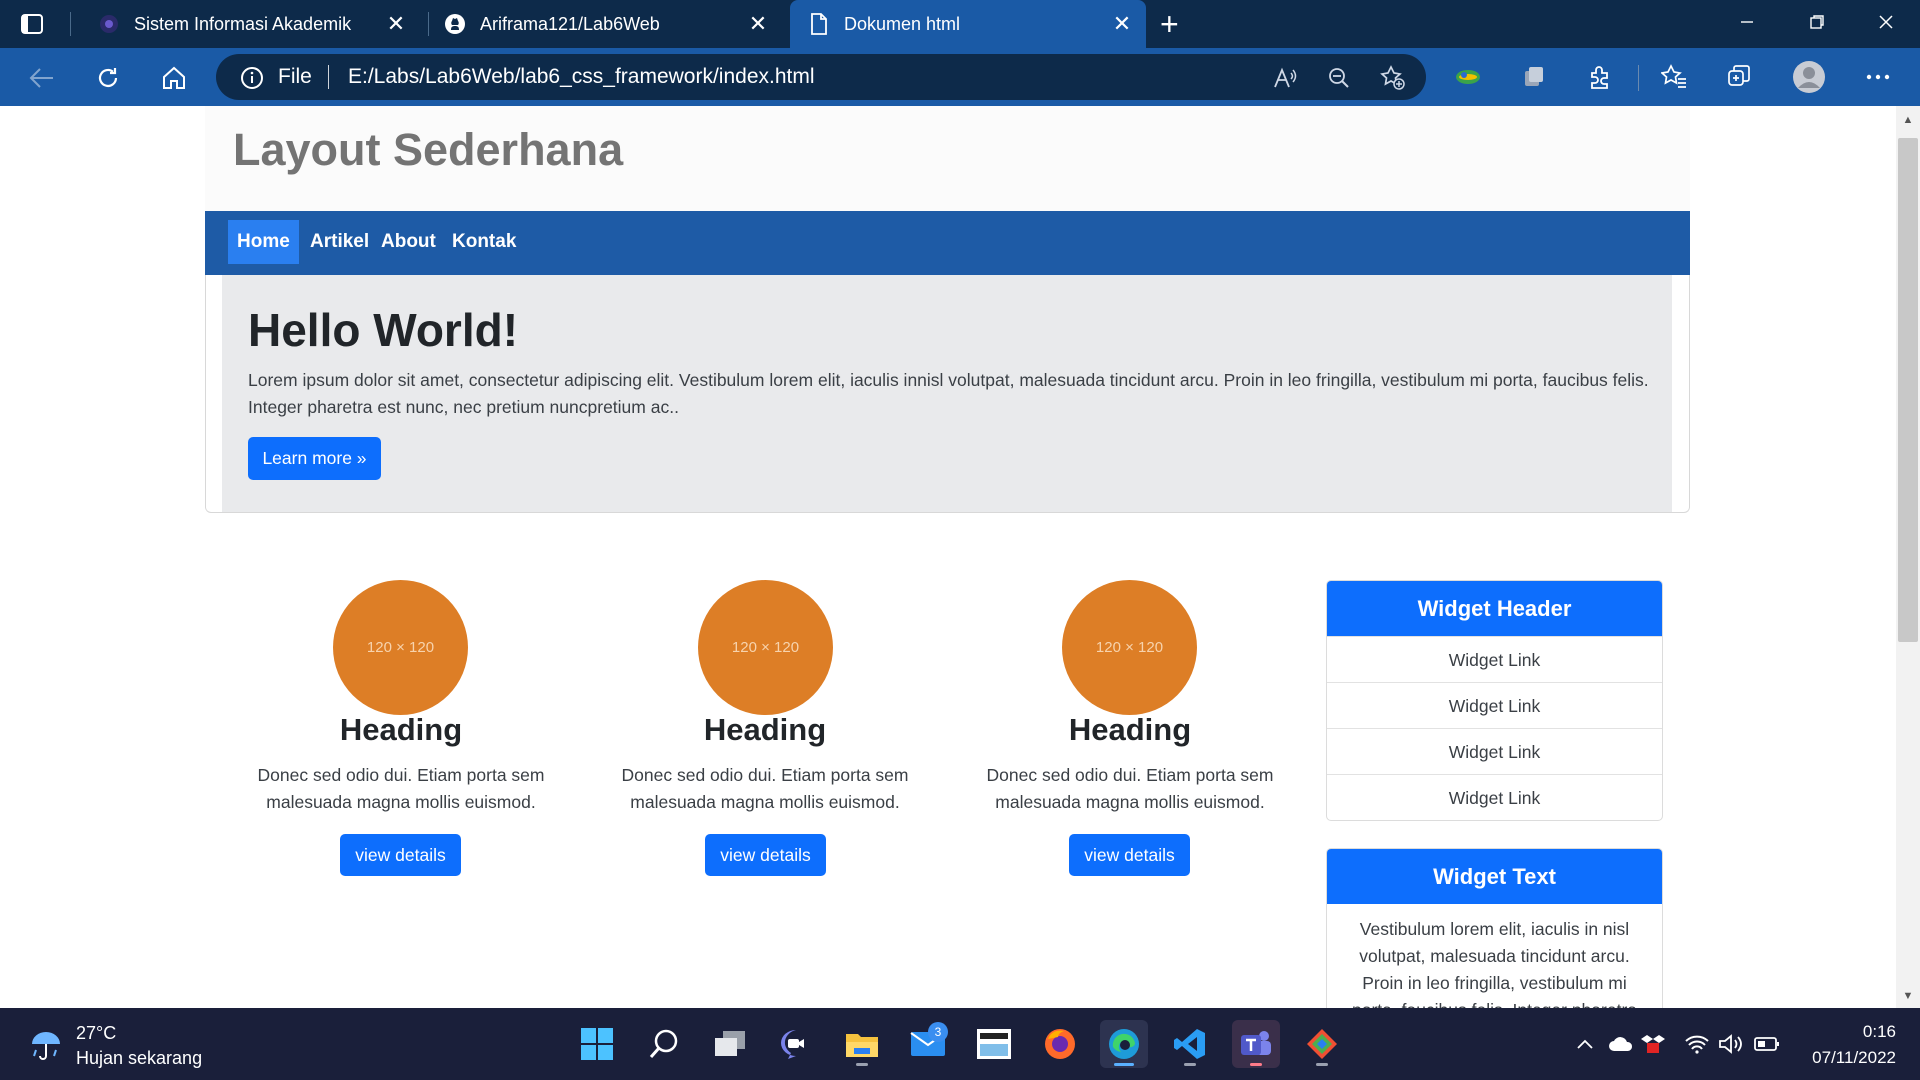  What do you see at coordinates (1256, 1044) in the screenshot?
I see `teams-icon` at bounding box center [1256, 1044].